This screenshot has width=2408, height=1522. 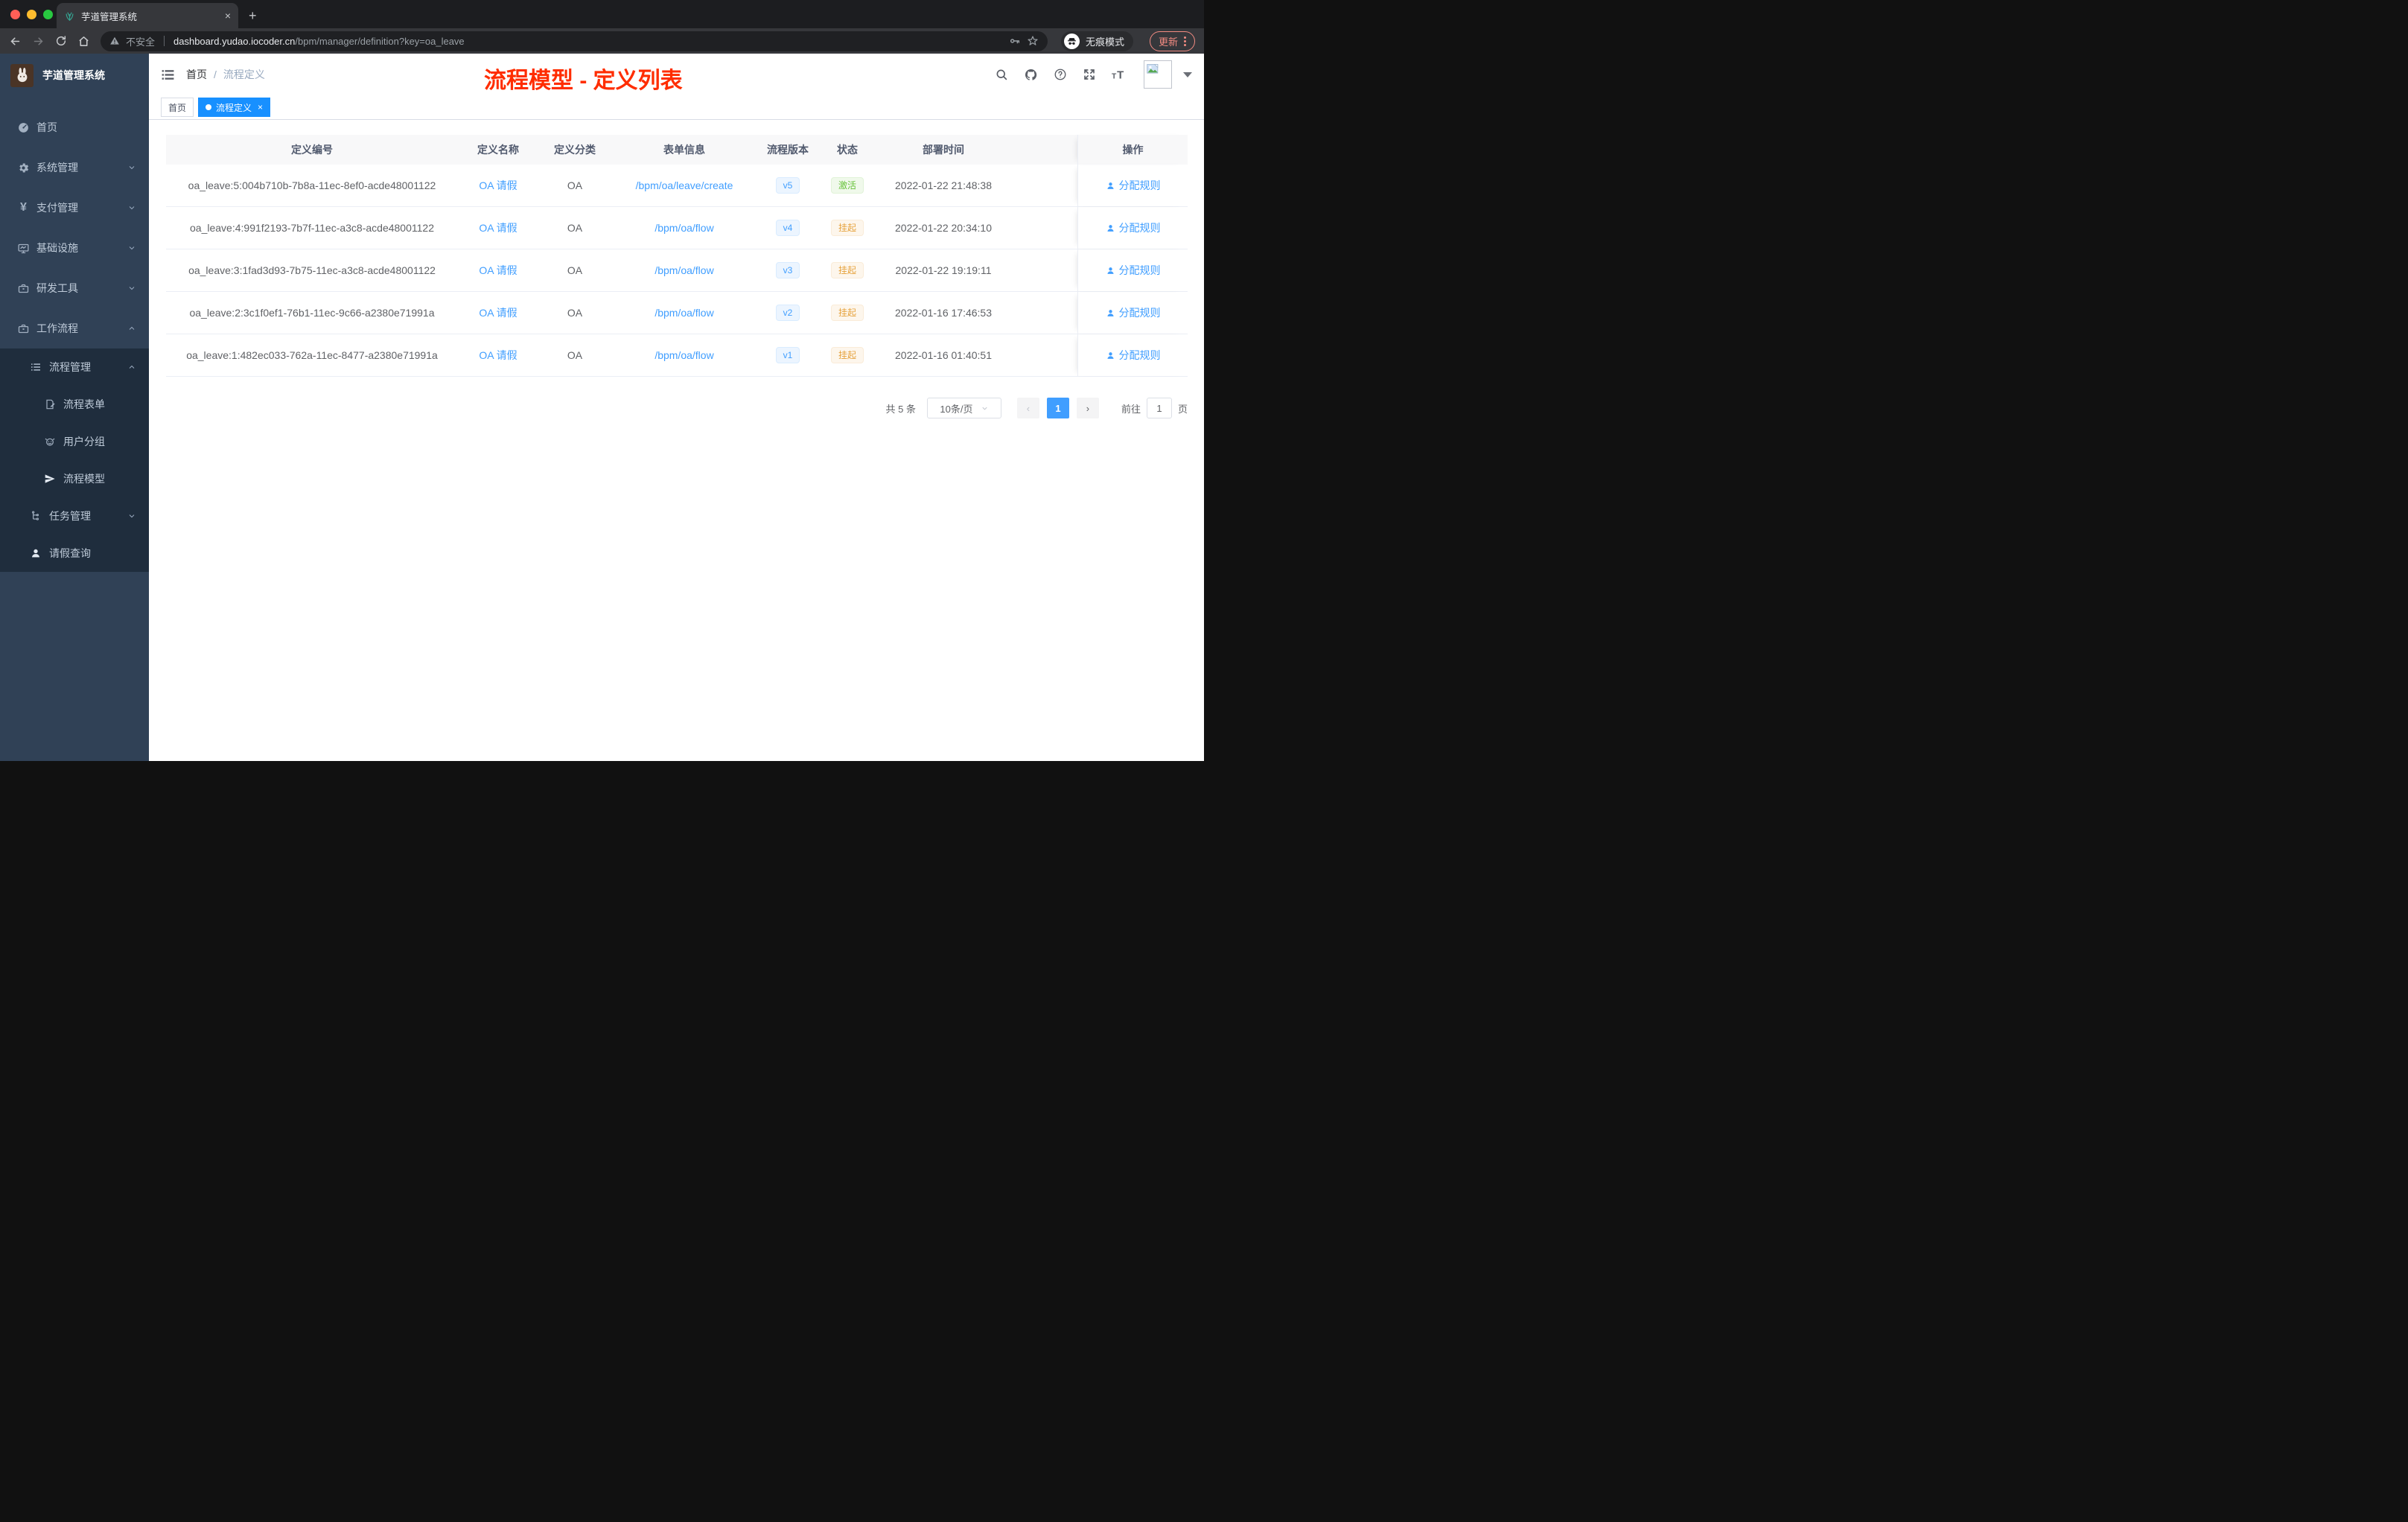 What do you see at coordinates (1087, 408) in the screenshot?
I see `next-page-button: ›` at bounding box center [1087, 408].